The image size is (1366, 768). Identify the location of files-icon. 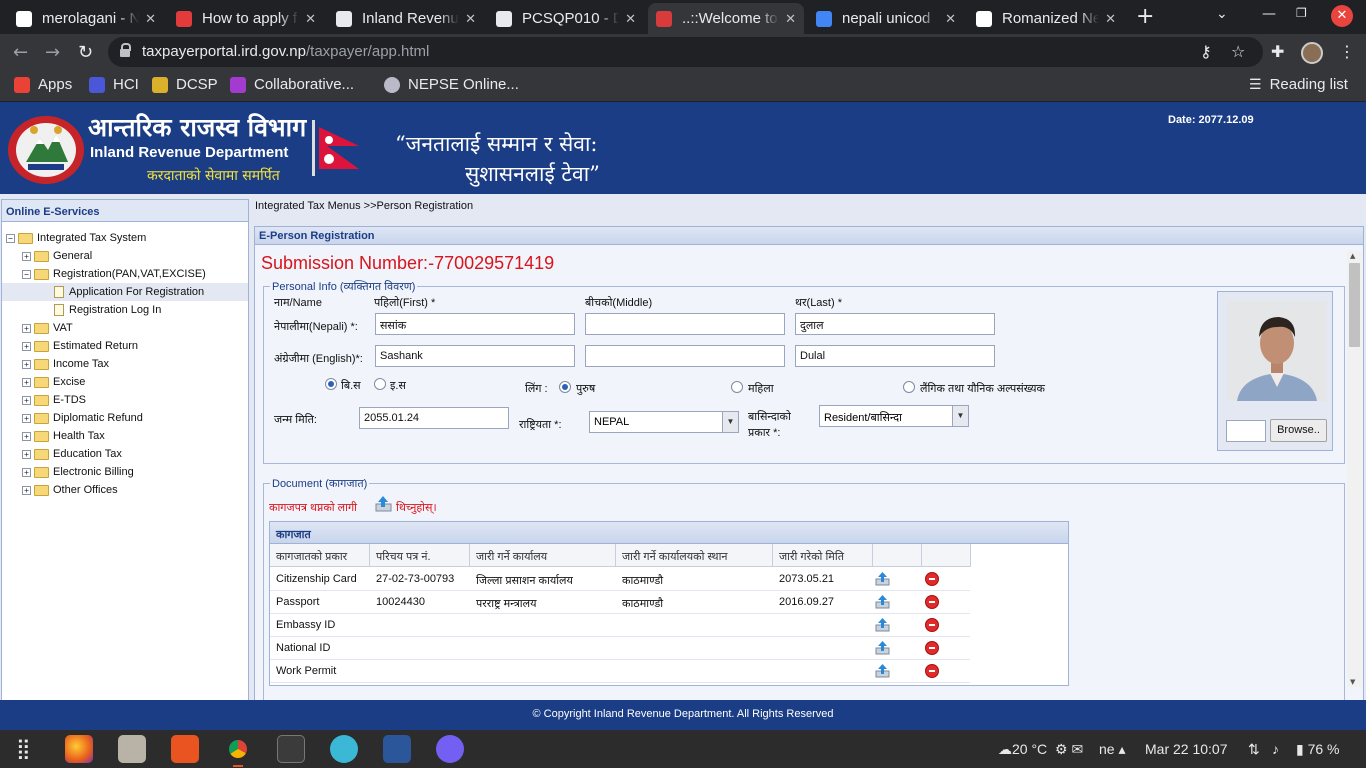
(132, 749).